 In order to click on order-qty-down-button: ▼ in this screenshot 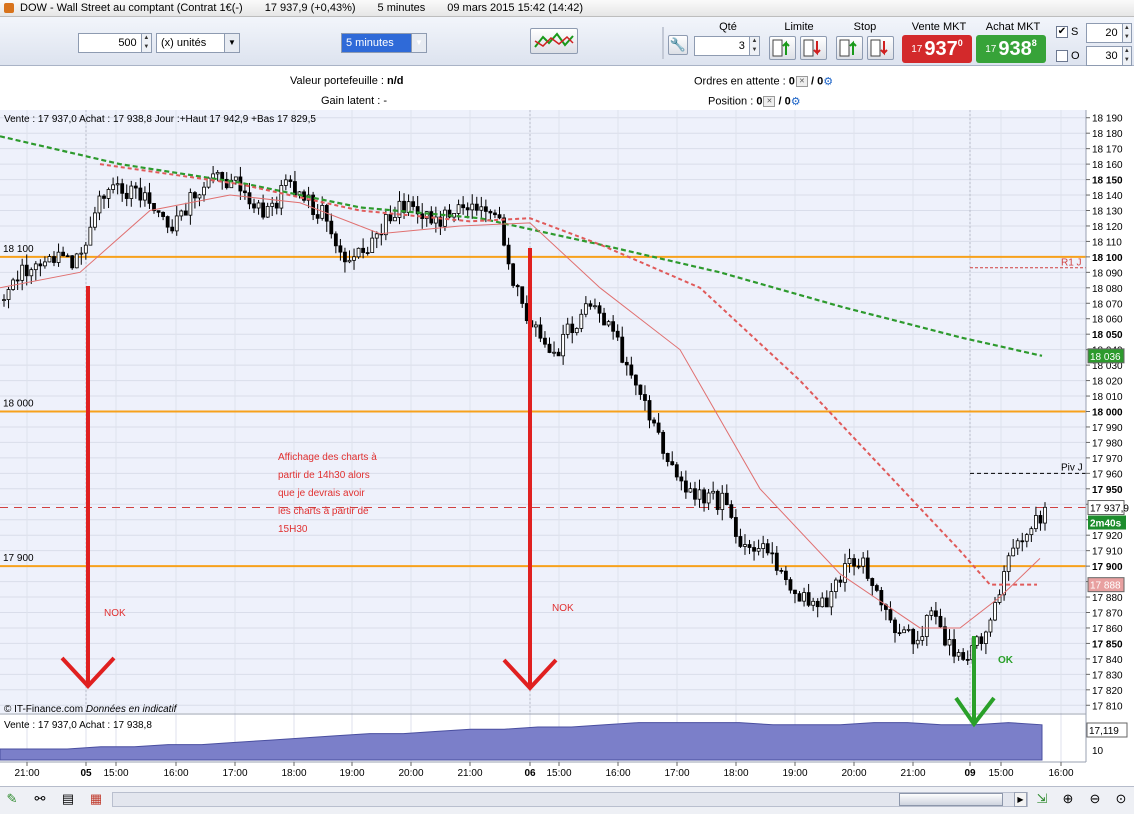, I will do `click(754, 50)`.